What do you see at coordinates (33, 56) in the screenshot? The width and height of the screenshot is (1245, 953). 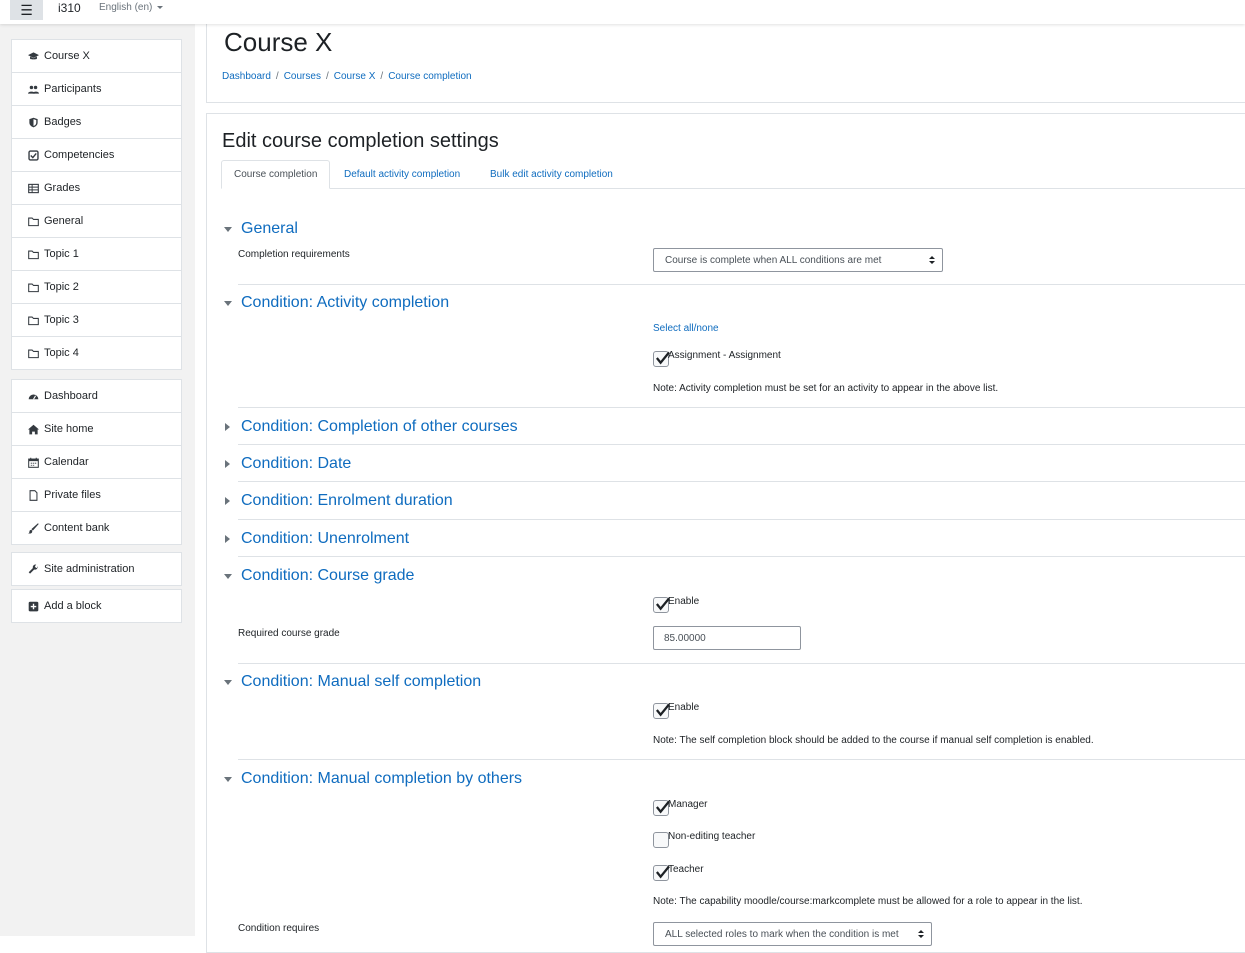 I see `graduation-cap-icon` at bounding box center [33, 56].